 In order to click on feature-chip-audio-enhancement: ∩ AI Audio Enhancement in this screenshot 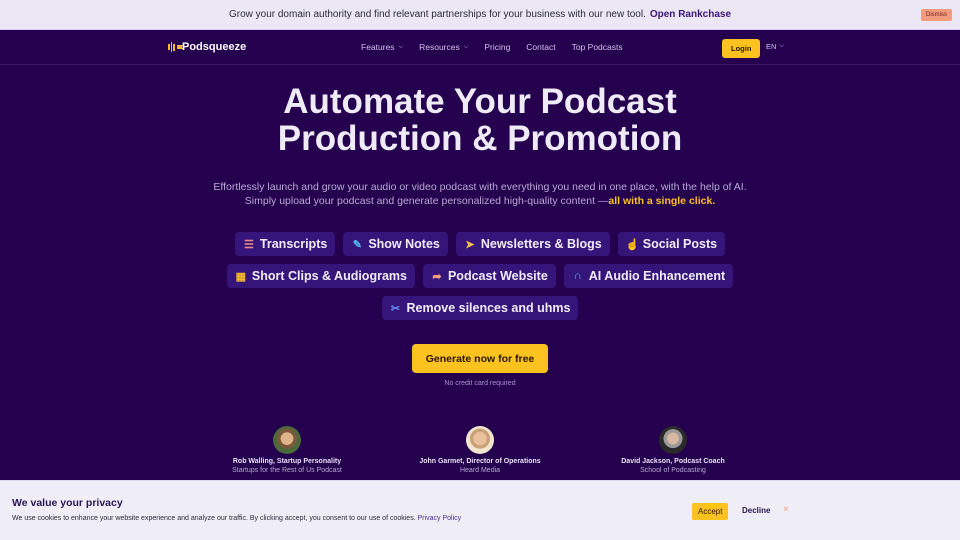, I will do `click(648, 276)`.